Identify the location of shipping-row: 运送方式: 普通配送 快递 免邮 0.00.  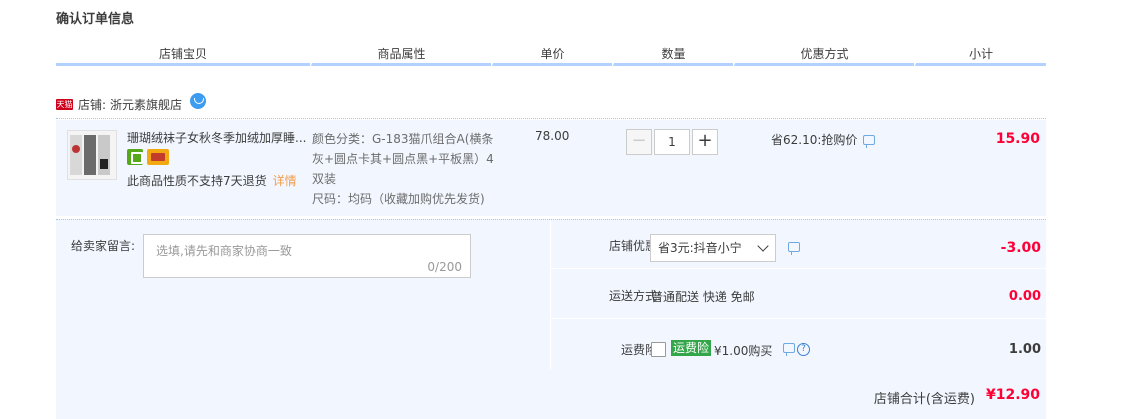
(799, 294).